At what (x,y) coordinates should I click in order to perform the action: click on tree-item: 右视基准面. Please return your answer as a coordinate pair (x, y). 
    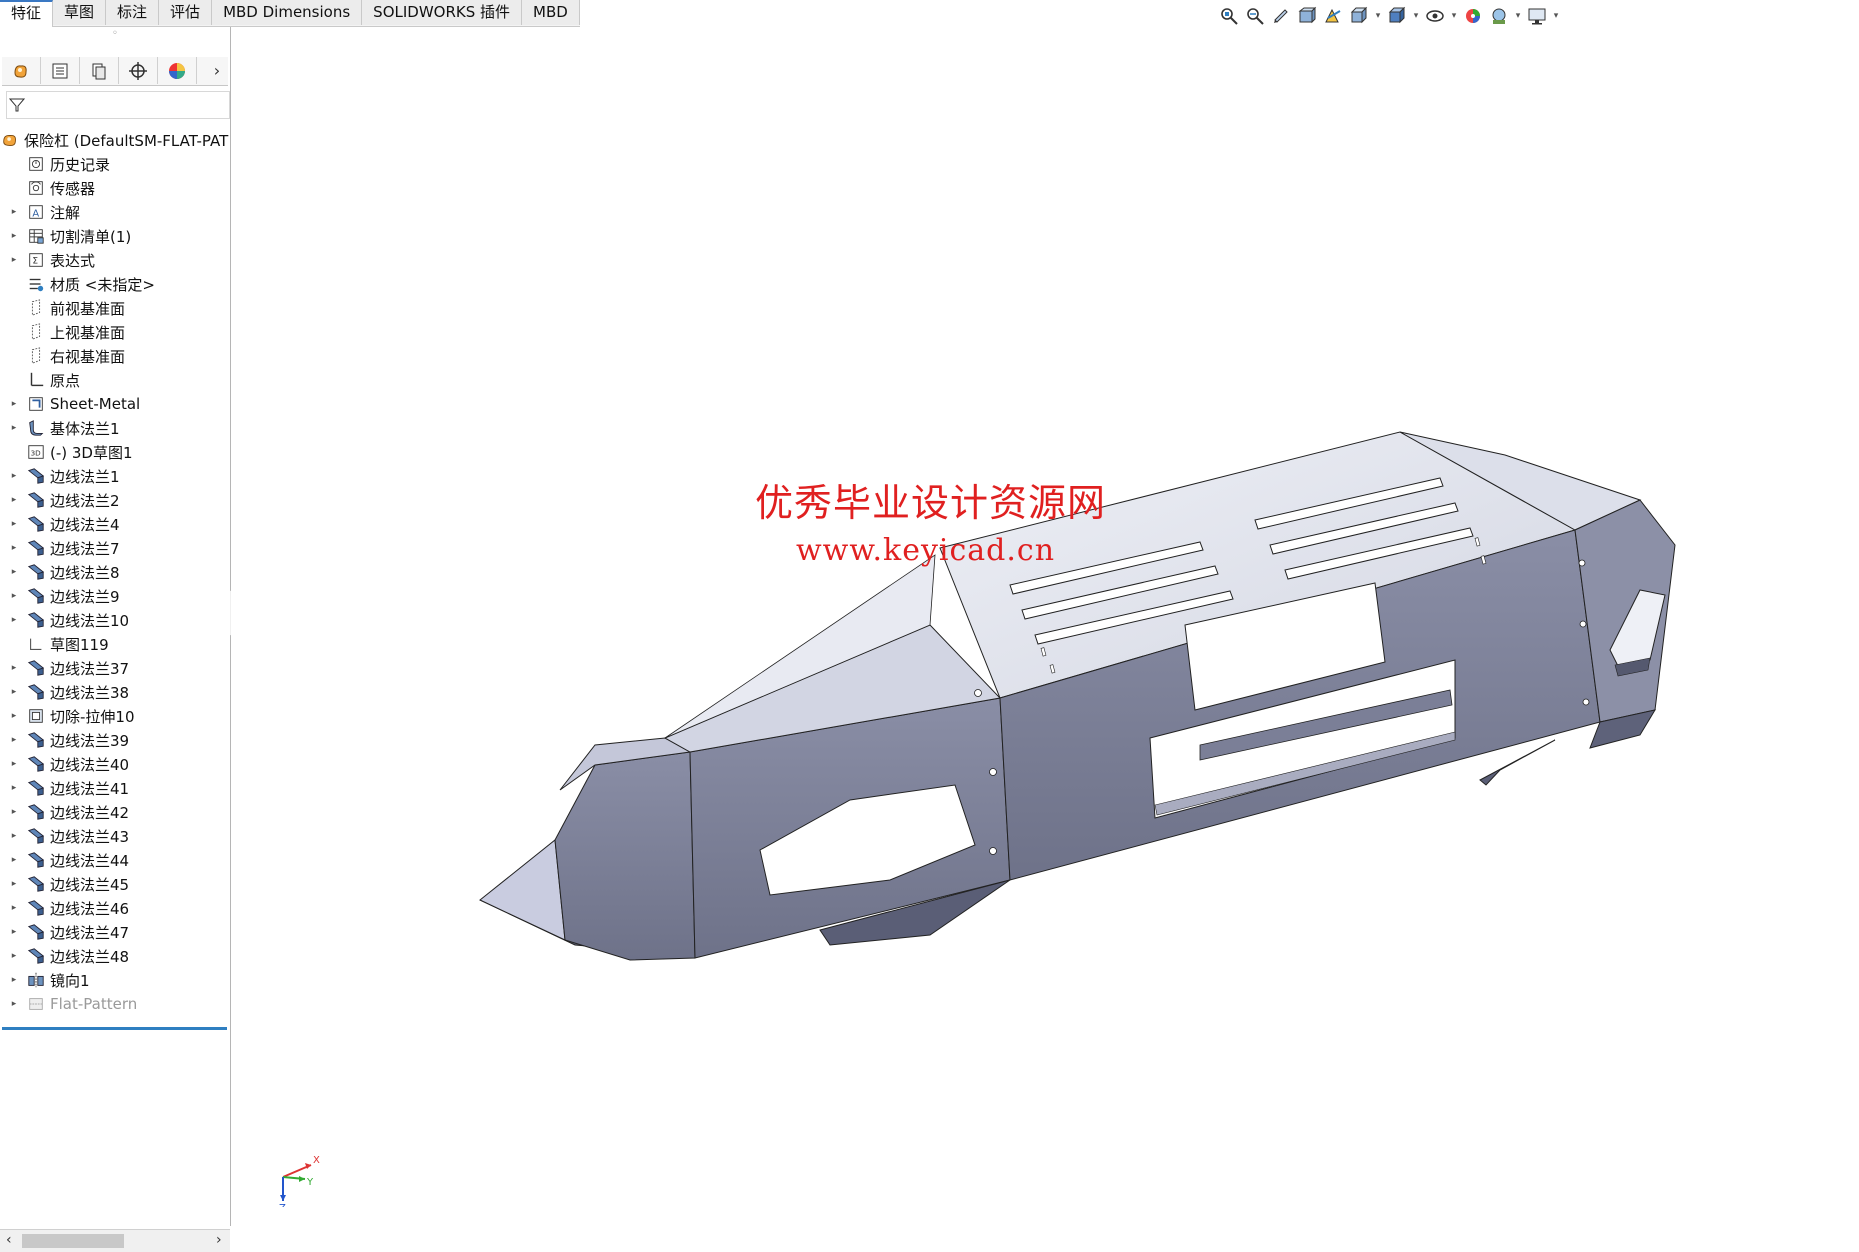
    Looking at the image, I should click on (115, 356).